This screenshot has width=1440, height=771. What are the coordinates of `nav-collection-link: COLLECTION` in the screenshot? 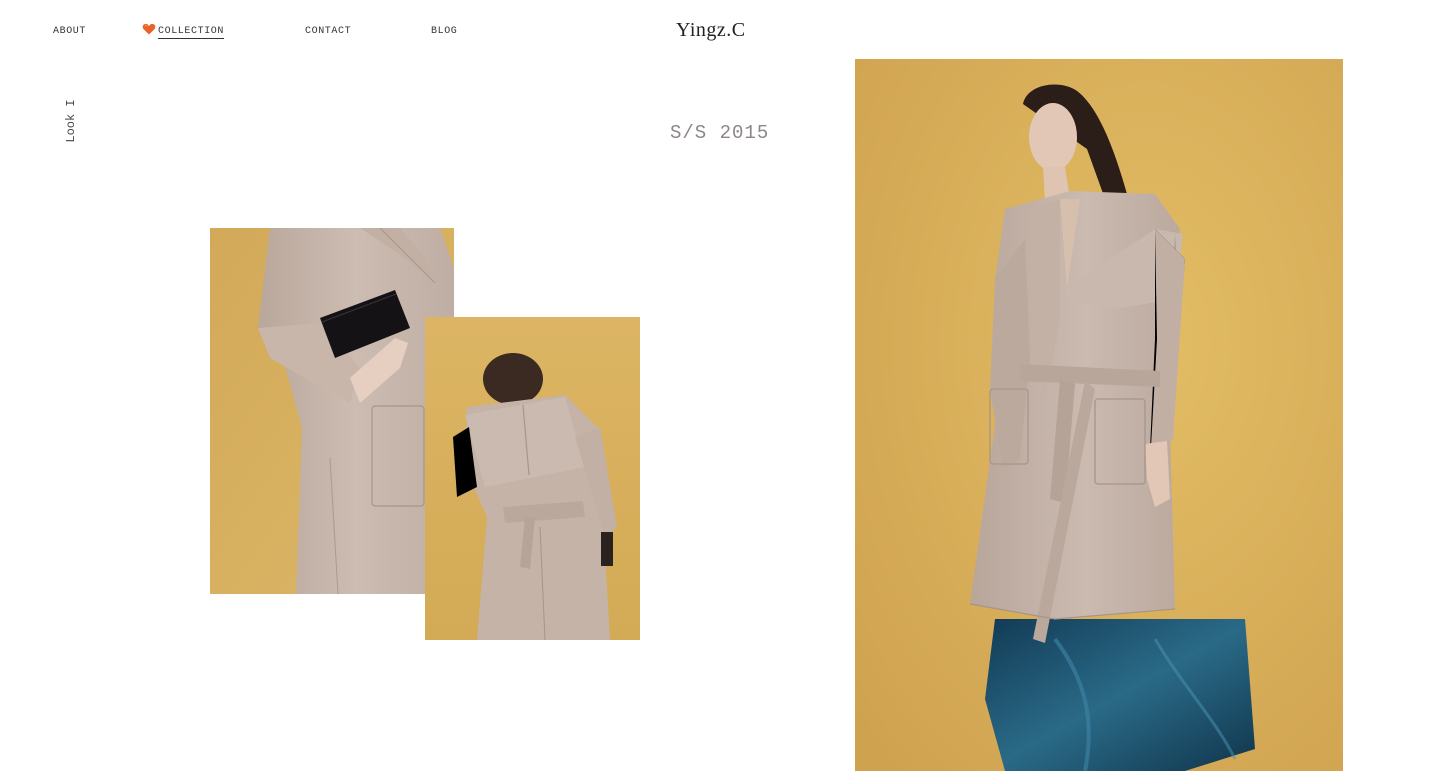 It's located at (183, 31).